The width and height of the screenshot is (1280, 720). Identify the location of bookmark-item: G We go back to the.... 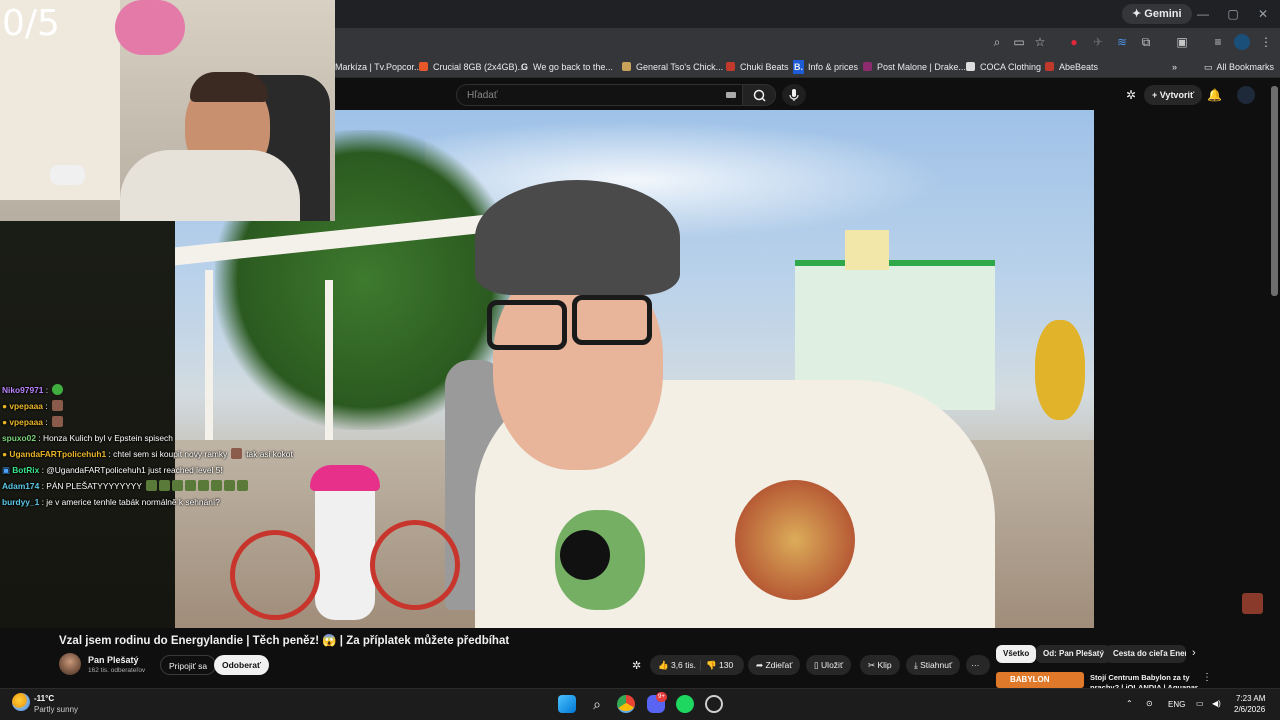
(567, 67).